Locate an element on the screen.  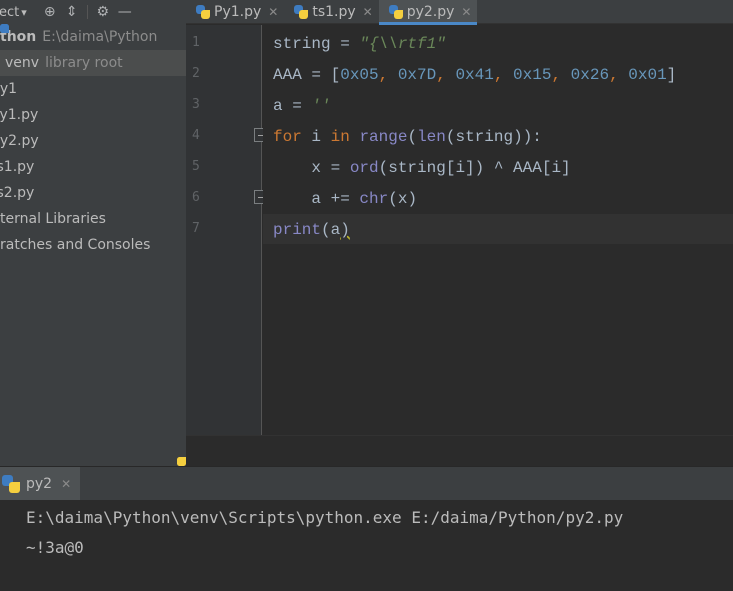
tree-item-external-libraries: ternal Libraries is located at coordinates (93, 219).